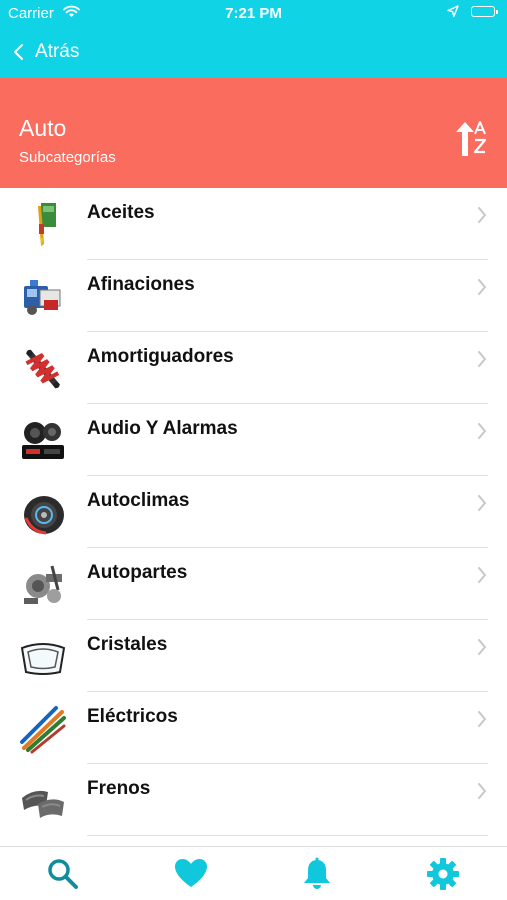 The height and width of the screenshot is (900, 507). Describe the element at coordinates (253, 224) in the screenshot. I see `list-item: Aceites` at that location.